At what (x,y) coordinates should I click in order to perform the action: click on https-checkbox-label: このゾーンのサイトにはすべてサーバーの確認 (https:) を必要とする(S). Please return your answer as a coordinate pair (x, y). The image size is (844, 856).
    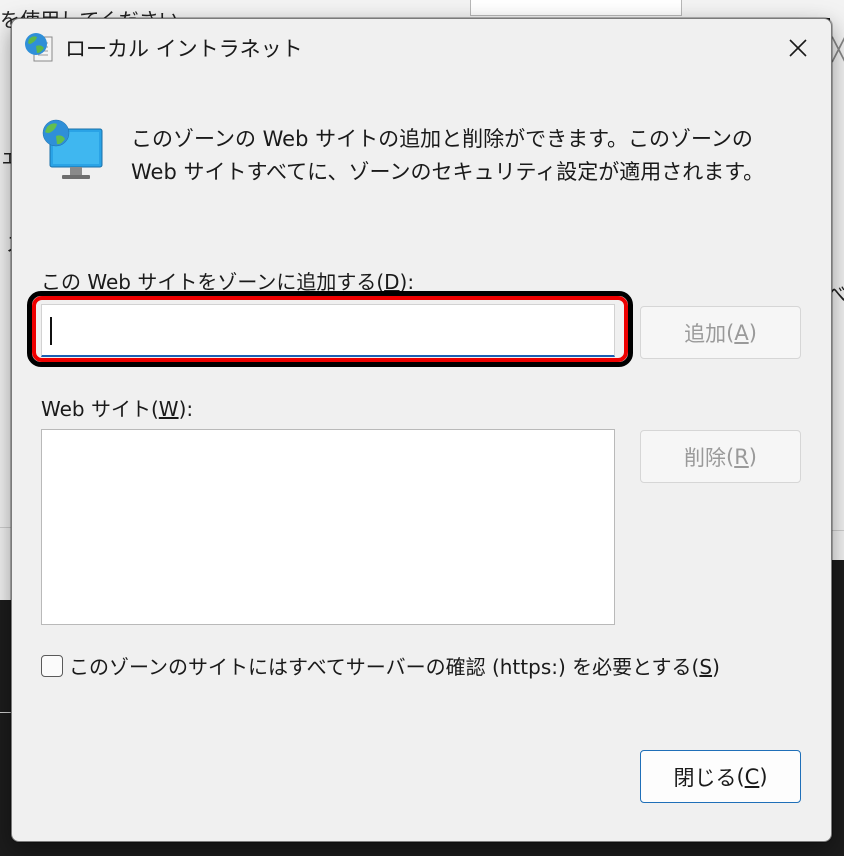
    Looking at the image, I should click on (394, 667).